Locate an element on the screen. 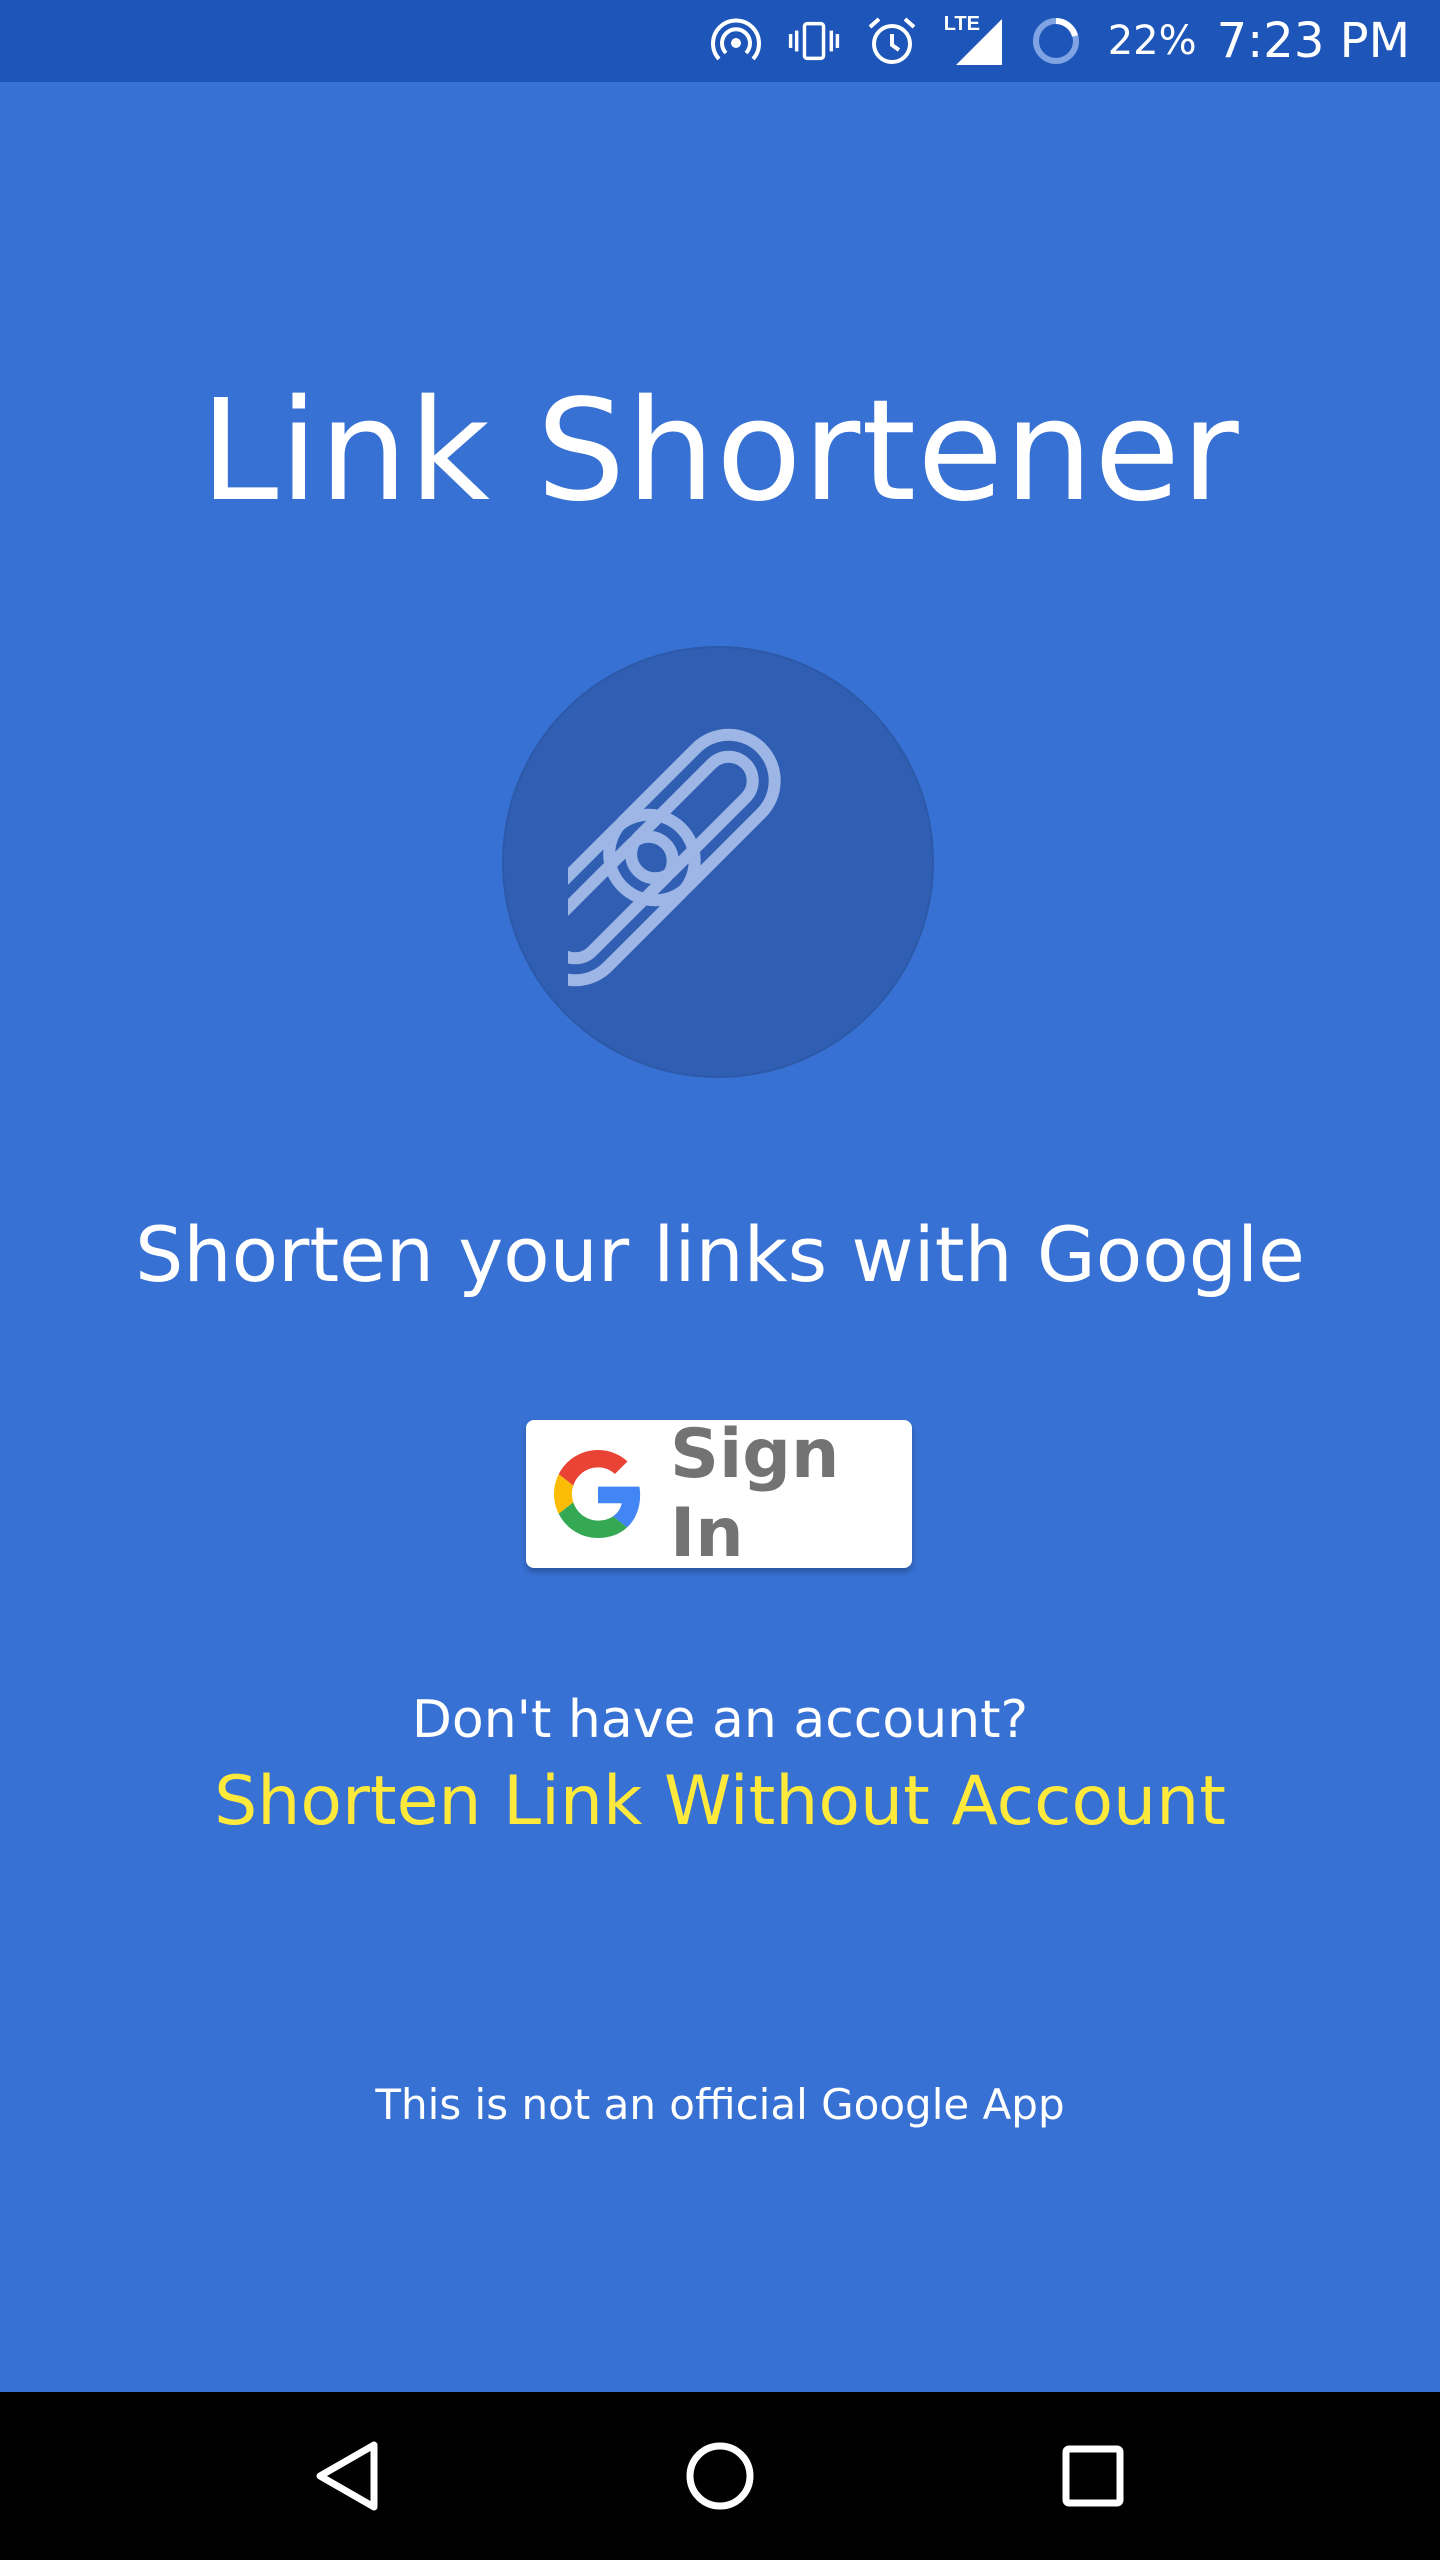 The image size is (1440, 2560). app-title: Link Shortener is located at coordinates (720, 451).